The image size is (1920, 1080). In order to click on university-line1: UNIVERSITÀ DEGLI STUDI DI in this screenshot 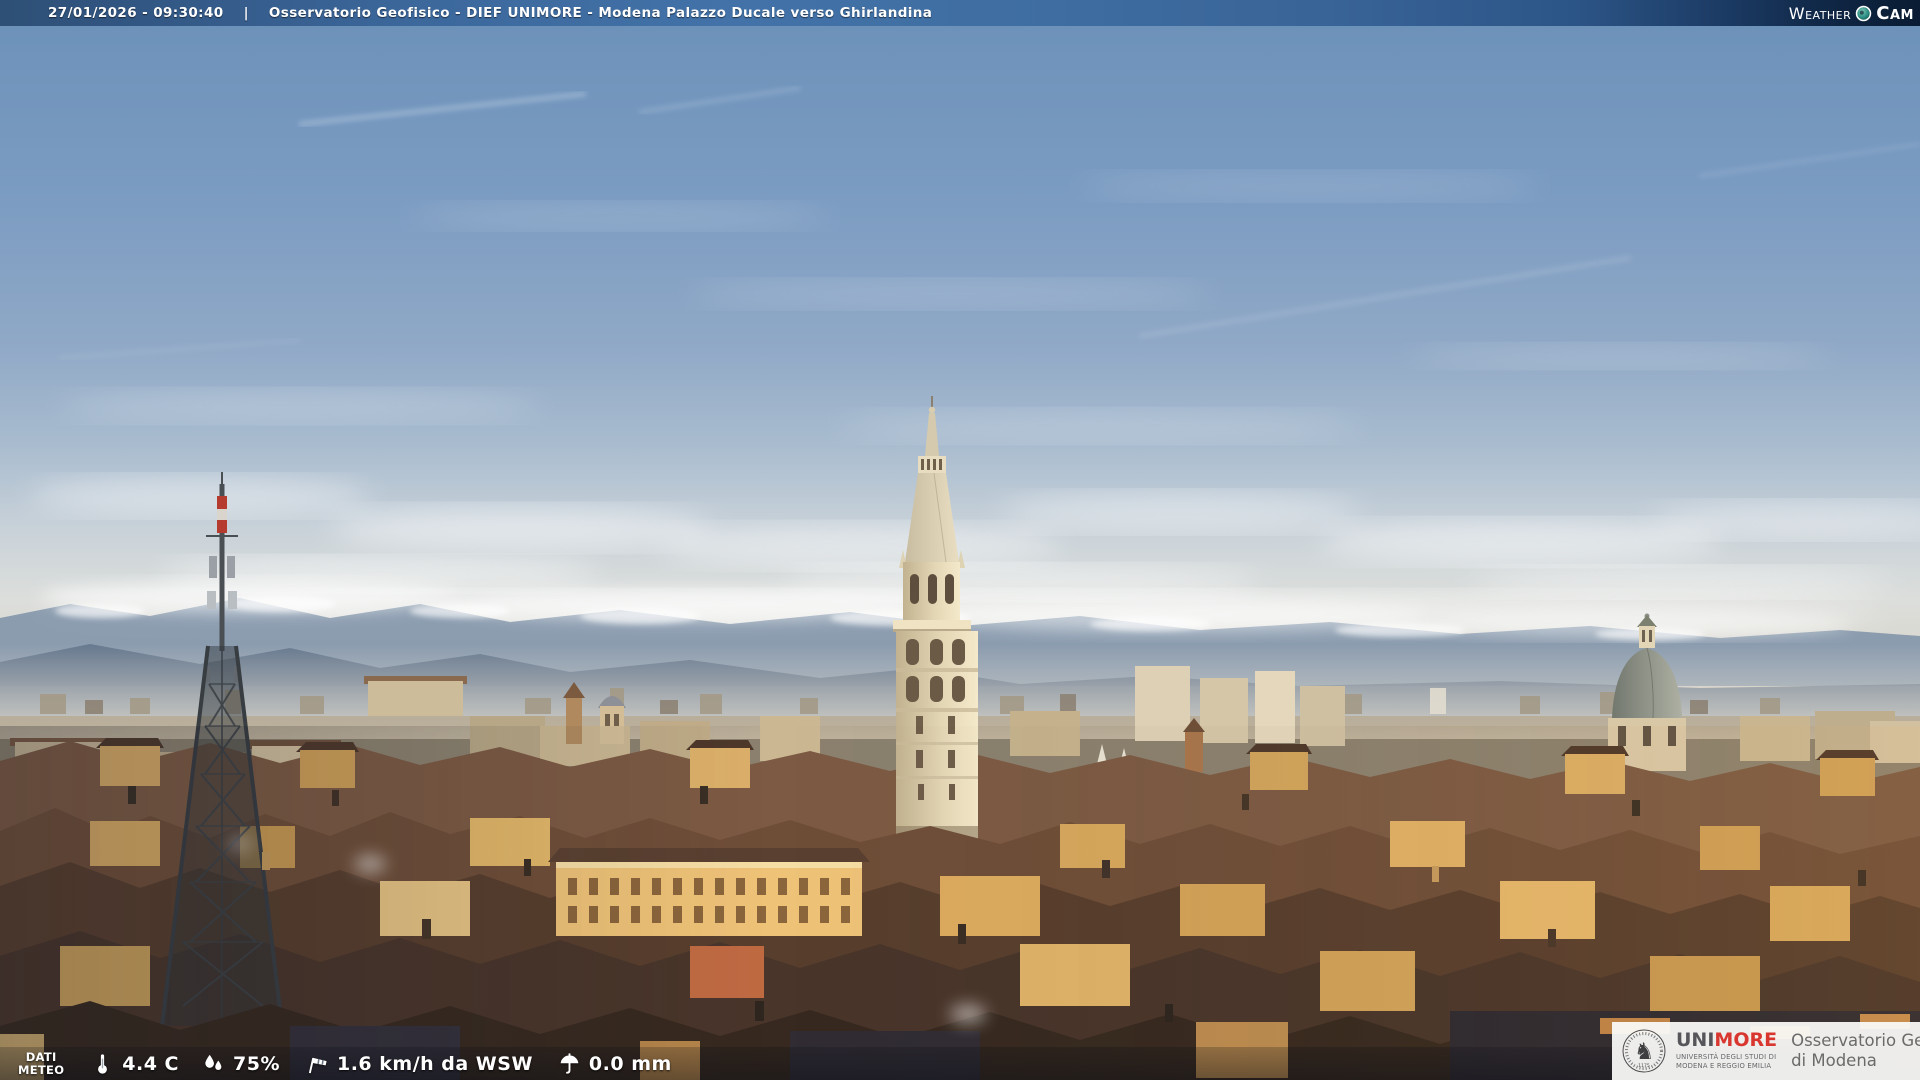, I will do `click(1726, 1057)`.